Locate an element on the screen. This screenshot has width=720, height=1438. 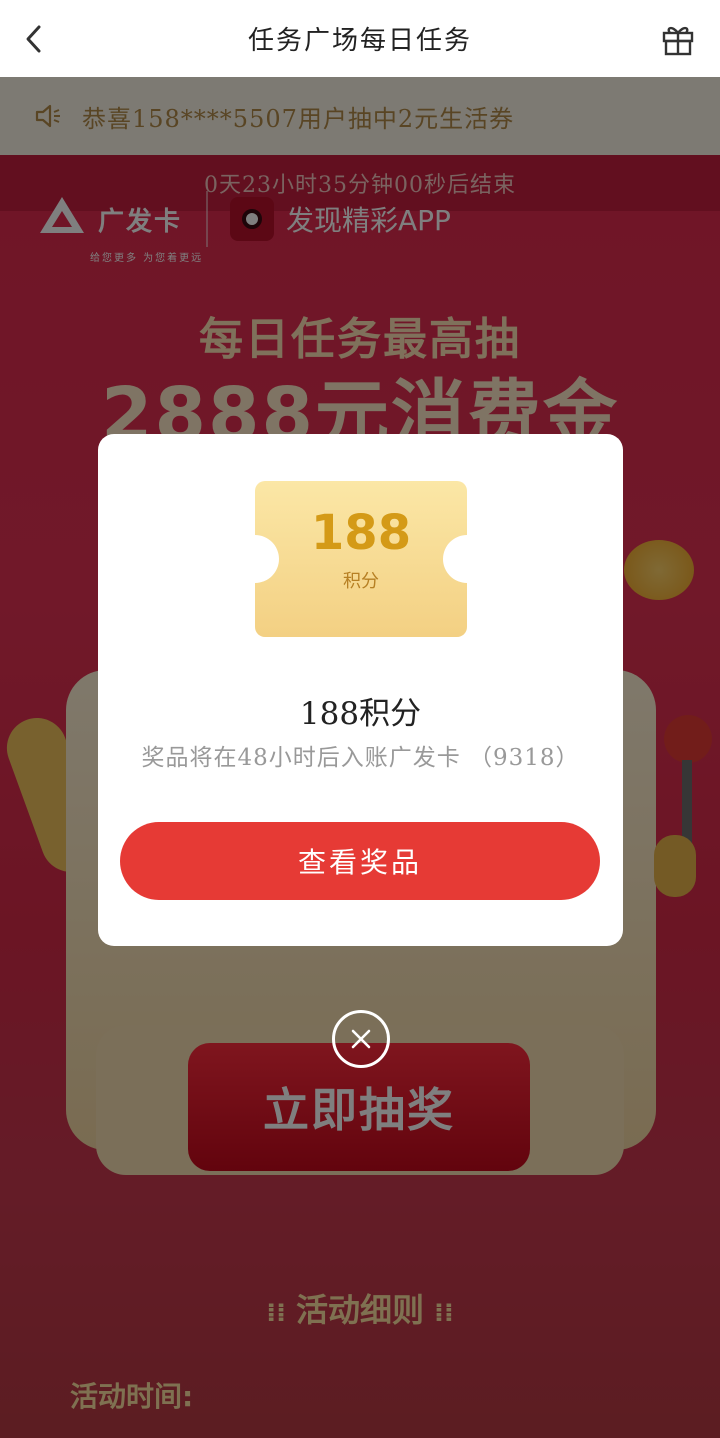
close-icon is located at coordinates (361, 1039).